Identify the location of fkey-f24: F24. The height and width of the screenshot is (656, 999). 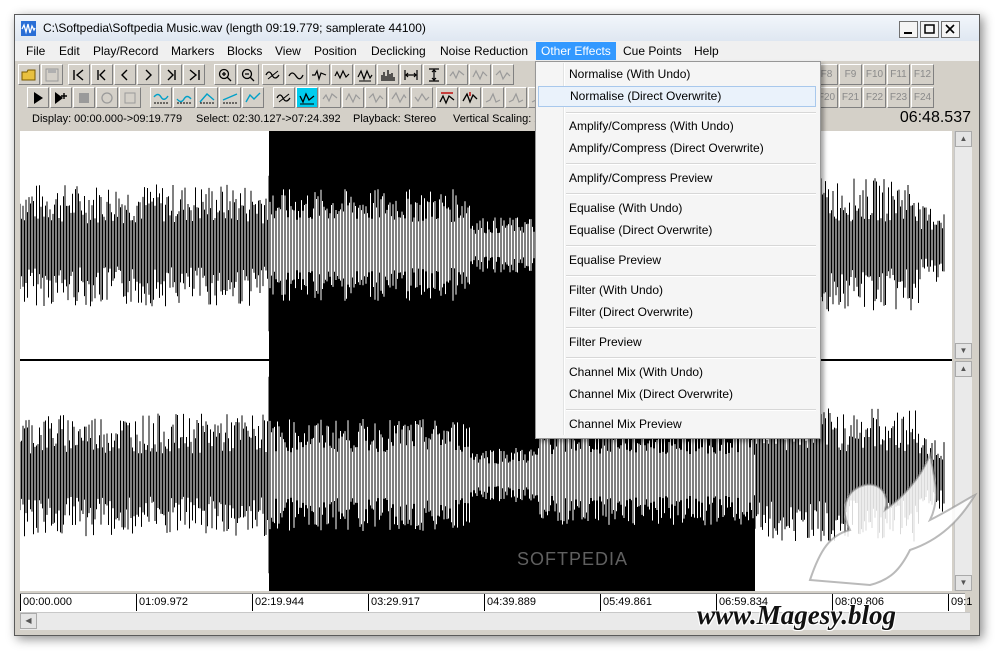
(922, 97).